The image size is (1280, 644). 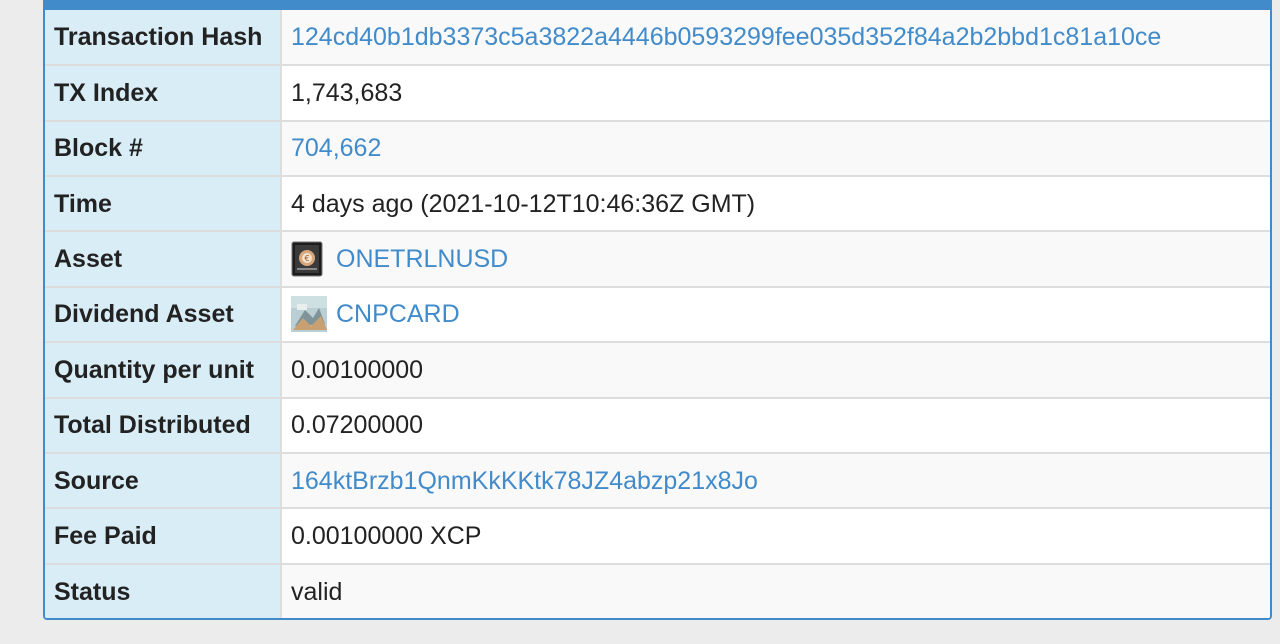 I want to click on dividend-asset-wrap: CNPCARD, so click(x=780, y=314).